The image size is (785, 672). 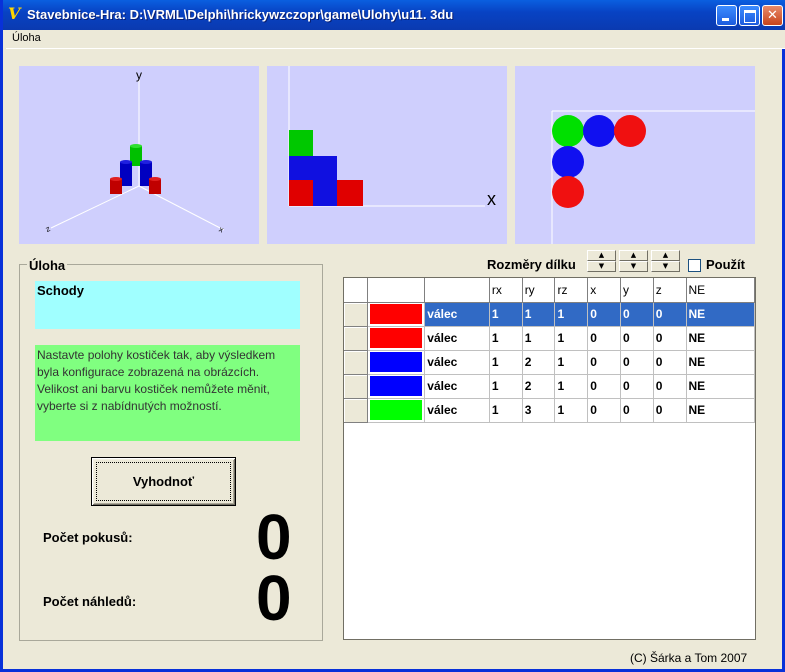 What do you see at coordinates (539, 290) in the screenshot?
I see `column-header-ry: ry` at bounding box center [539, 290].